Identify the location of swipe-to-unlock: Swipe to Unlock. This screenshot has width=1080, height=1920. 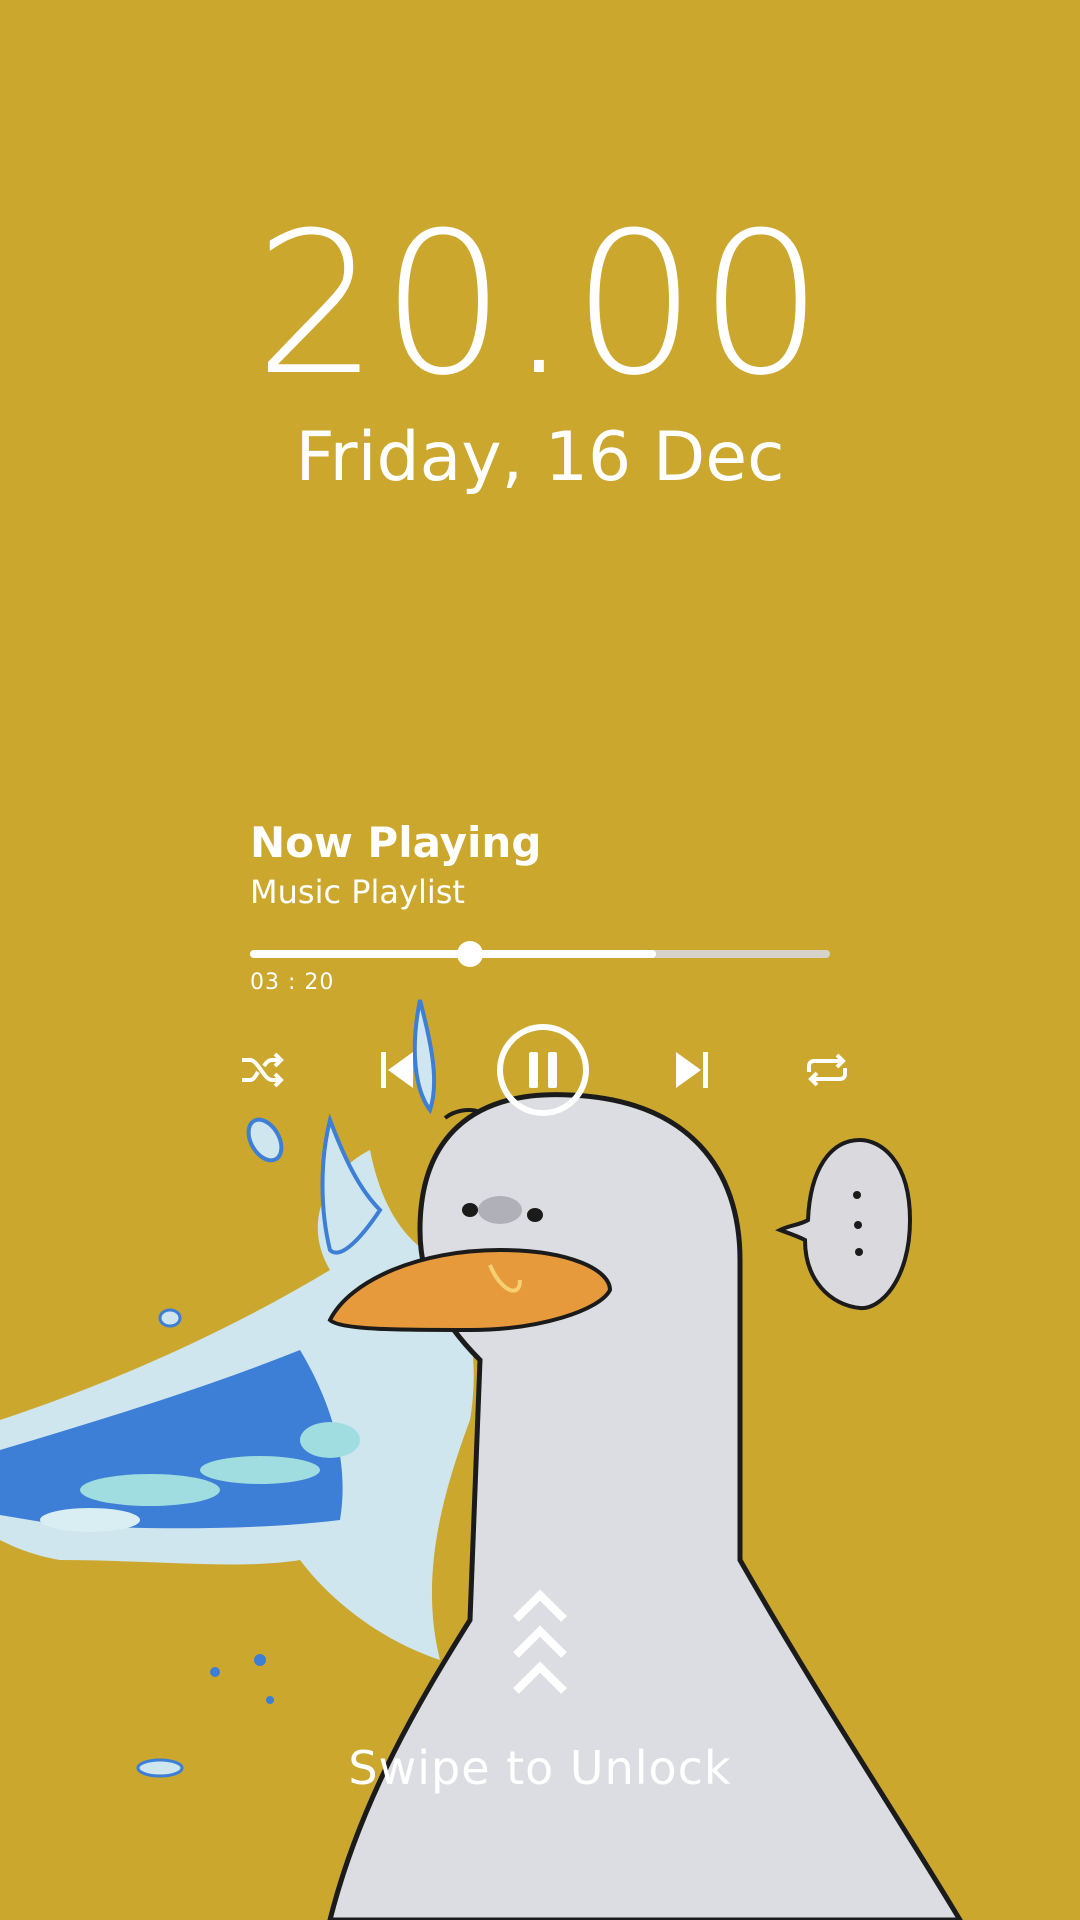
(540, 1690).